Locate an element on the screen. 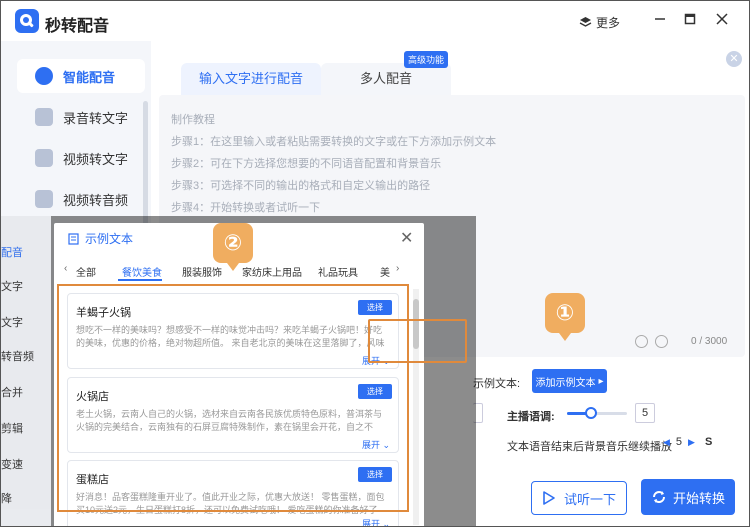 This screenshot has height=527, width=750. title-bar: 秒转配音 更多 is located at coordinates (375, 21).